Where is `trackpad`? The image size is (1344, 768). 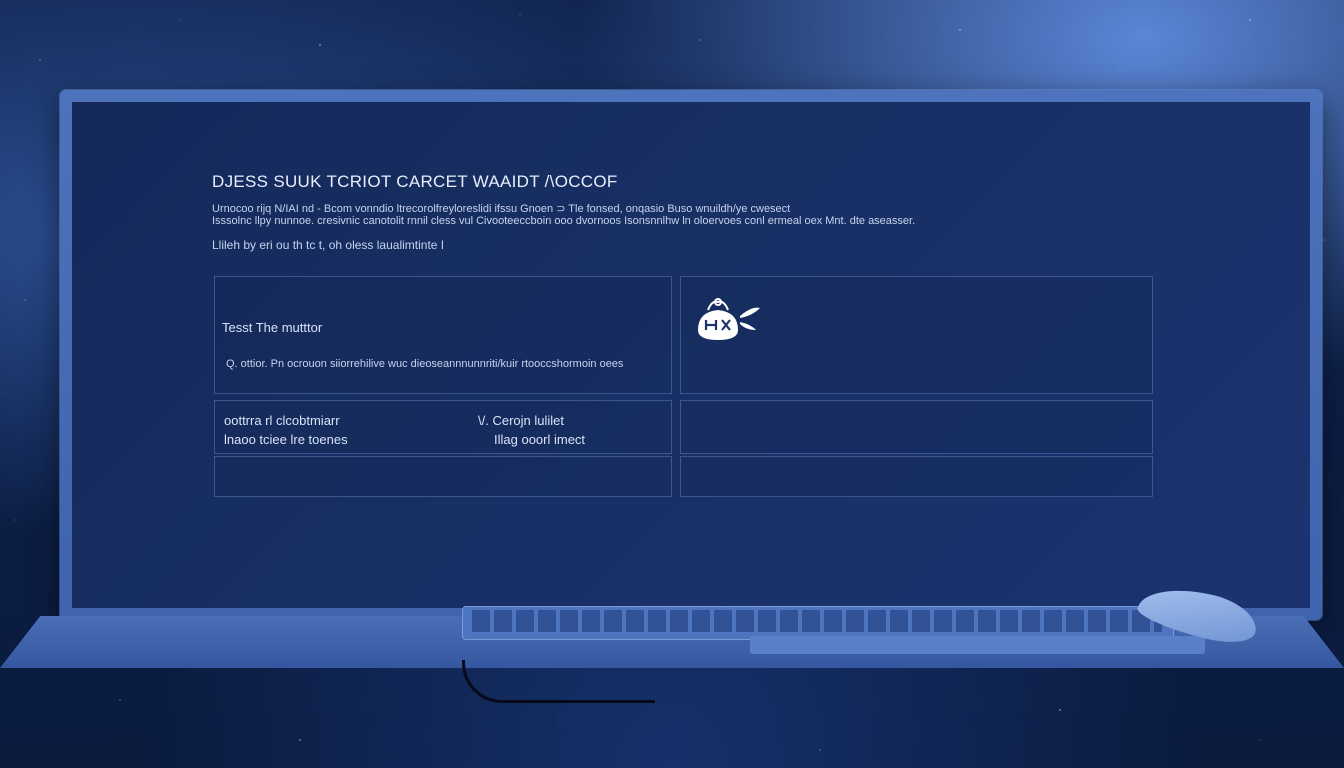 trackpad is located at coordinates (977, 645).